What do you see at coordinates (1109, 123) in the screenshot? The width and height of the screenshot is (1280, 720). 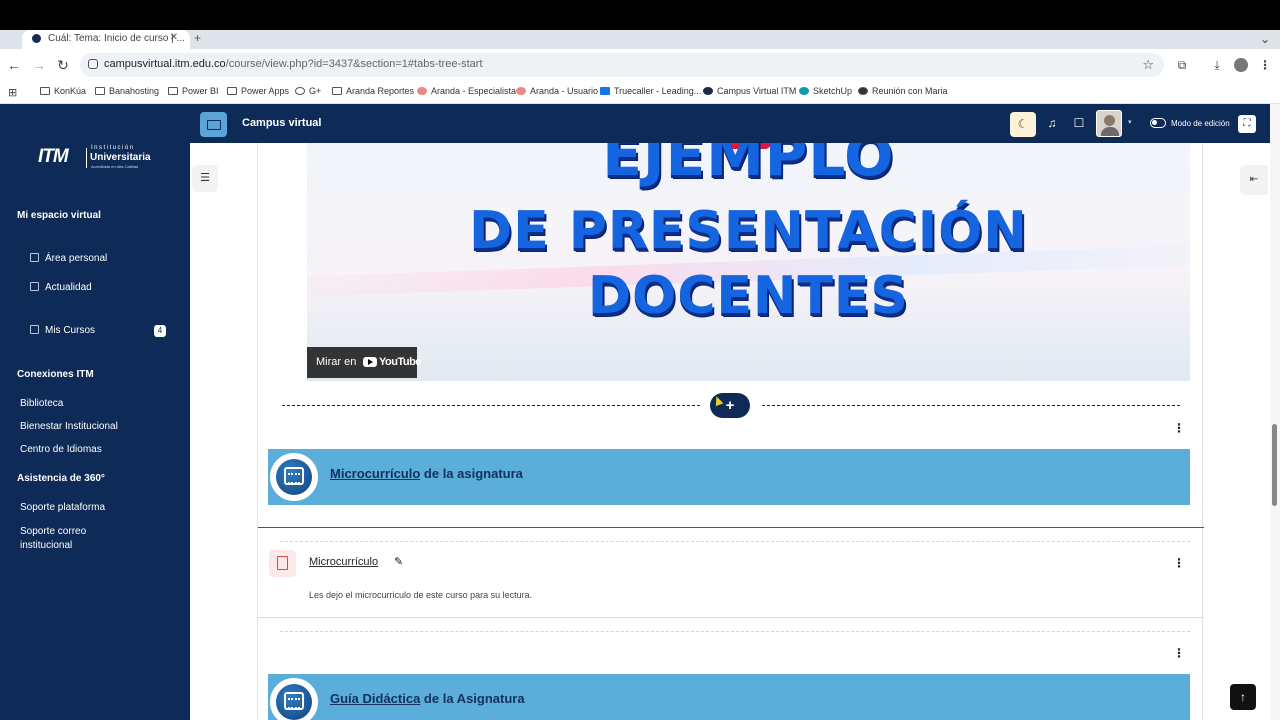 I see `user-avatar` at bounding box center [1109, 123].